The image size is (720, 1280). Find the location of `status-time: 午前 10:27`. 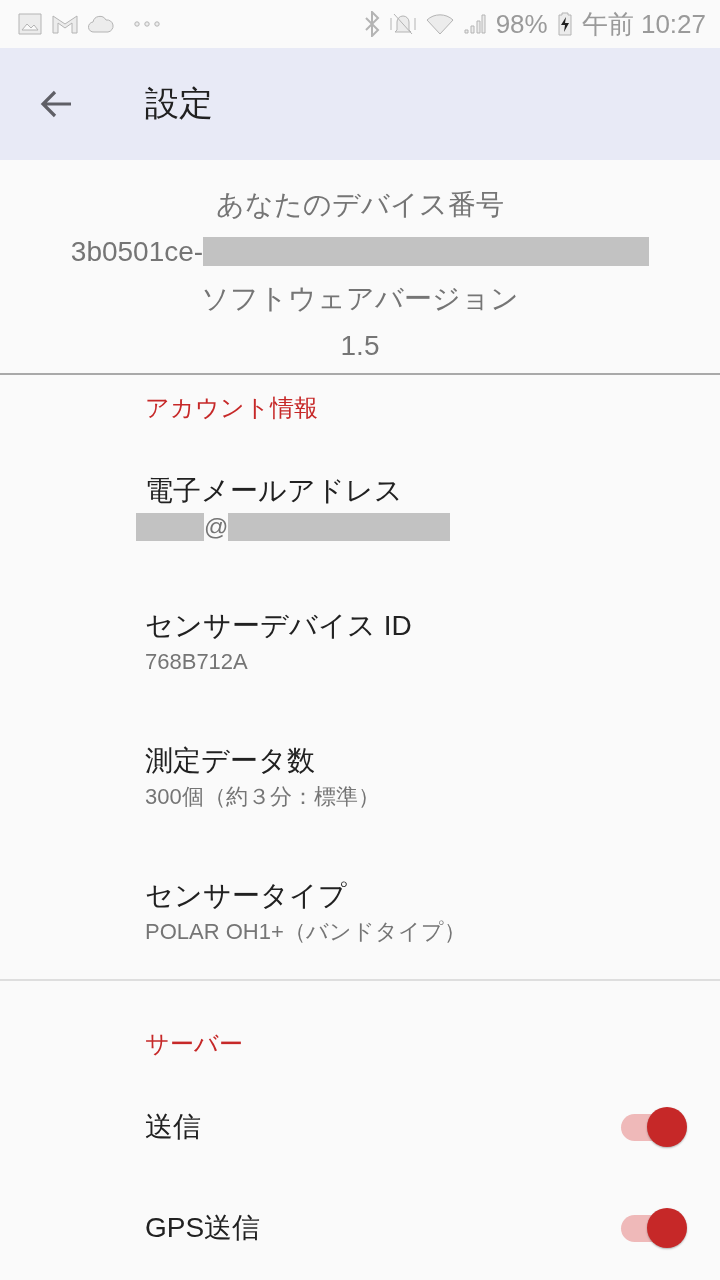

status-time: 午前 10:27 is located at coordinates (643, 24).